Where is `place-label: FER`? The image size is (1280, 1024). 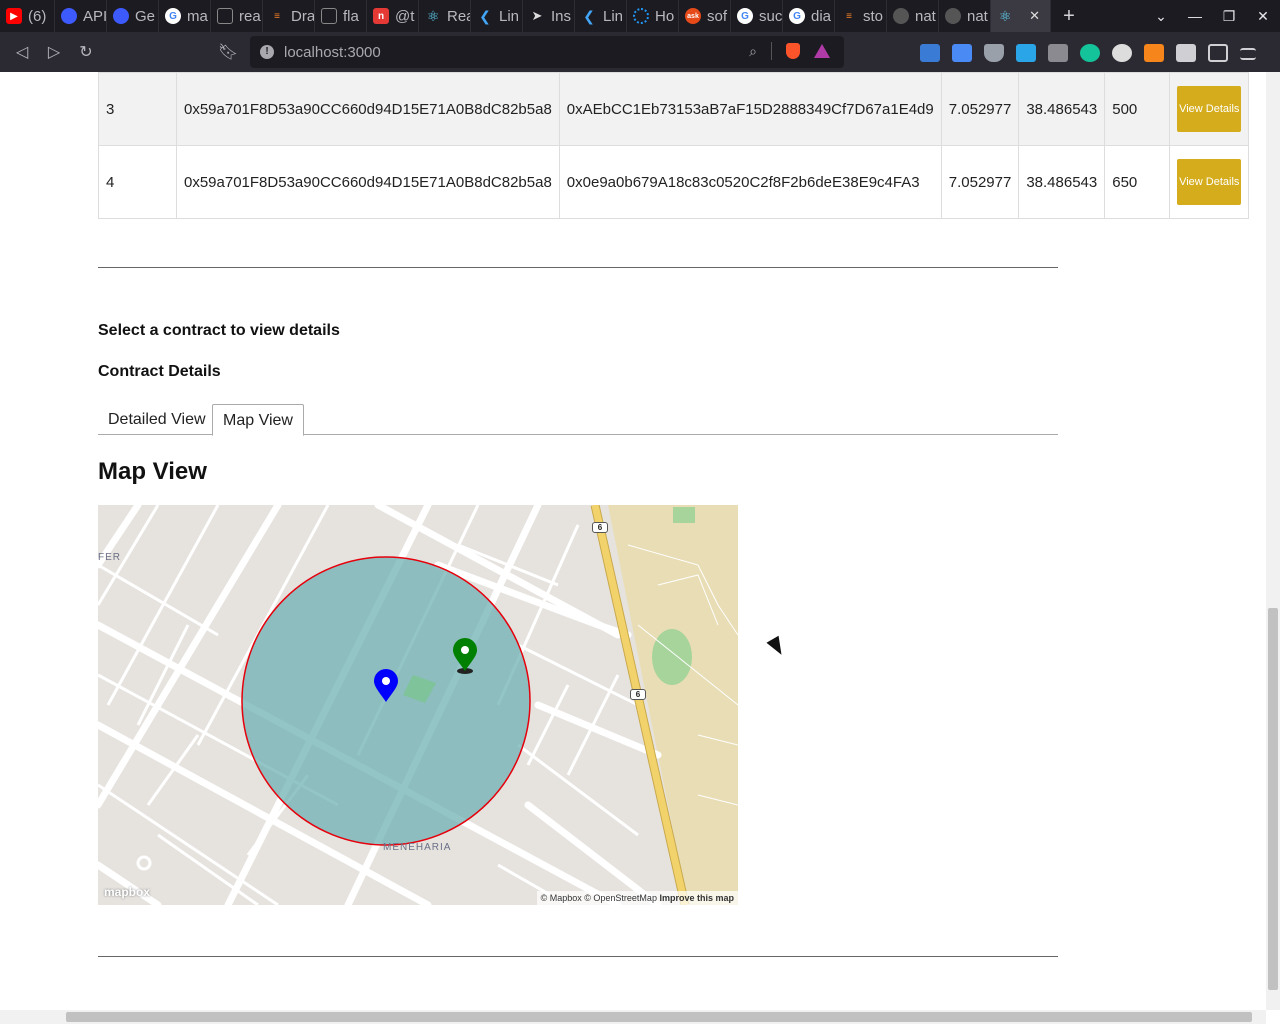
place-label: FER is located at coordinates (109, 557).